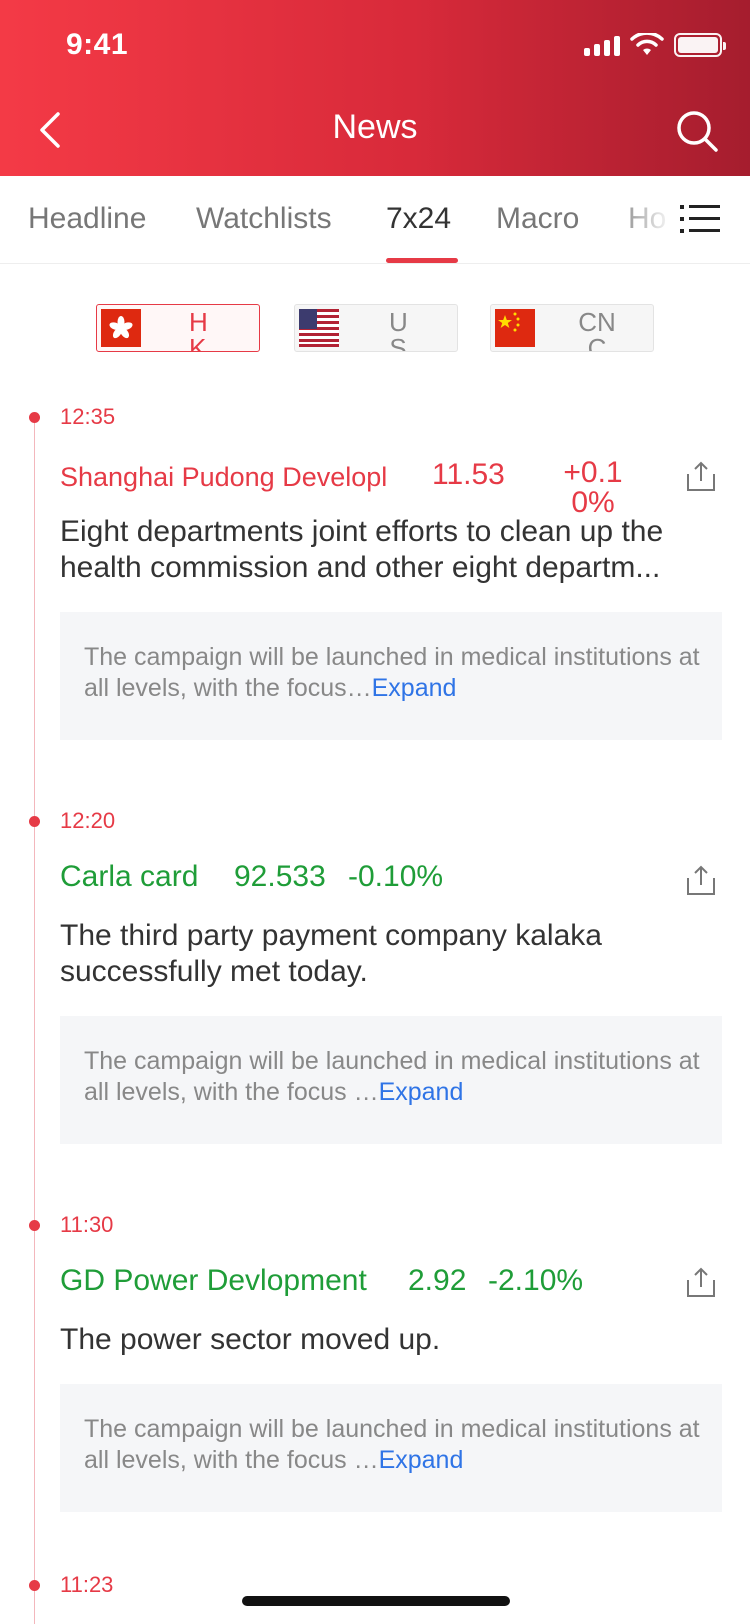  What do you see at coordinates (97, 44) in the screenshot?
I see `status-time: 9:41` at bounding box center [97, 44].